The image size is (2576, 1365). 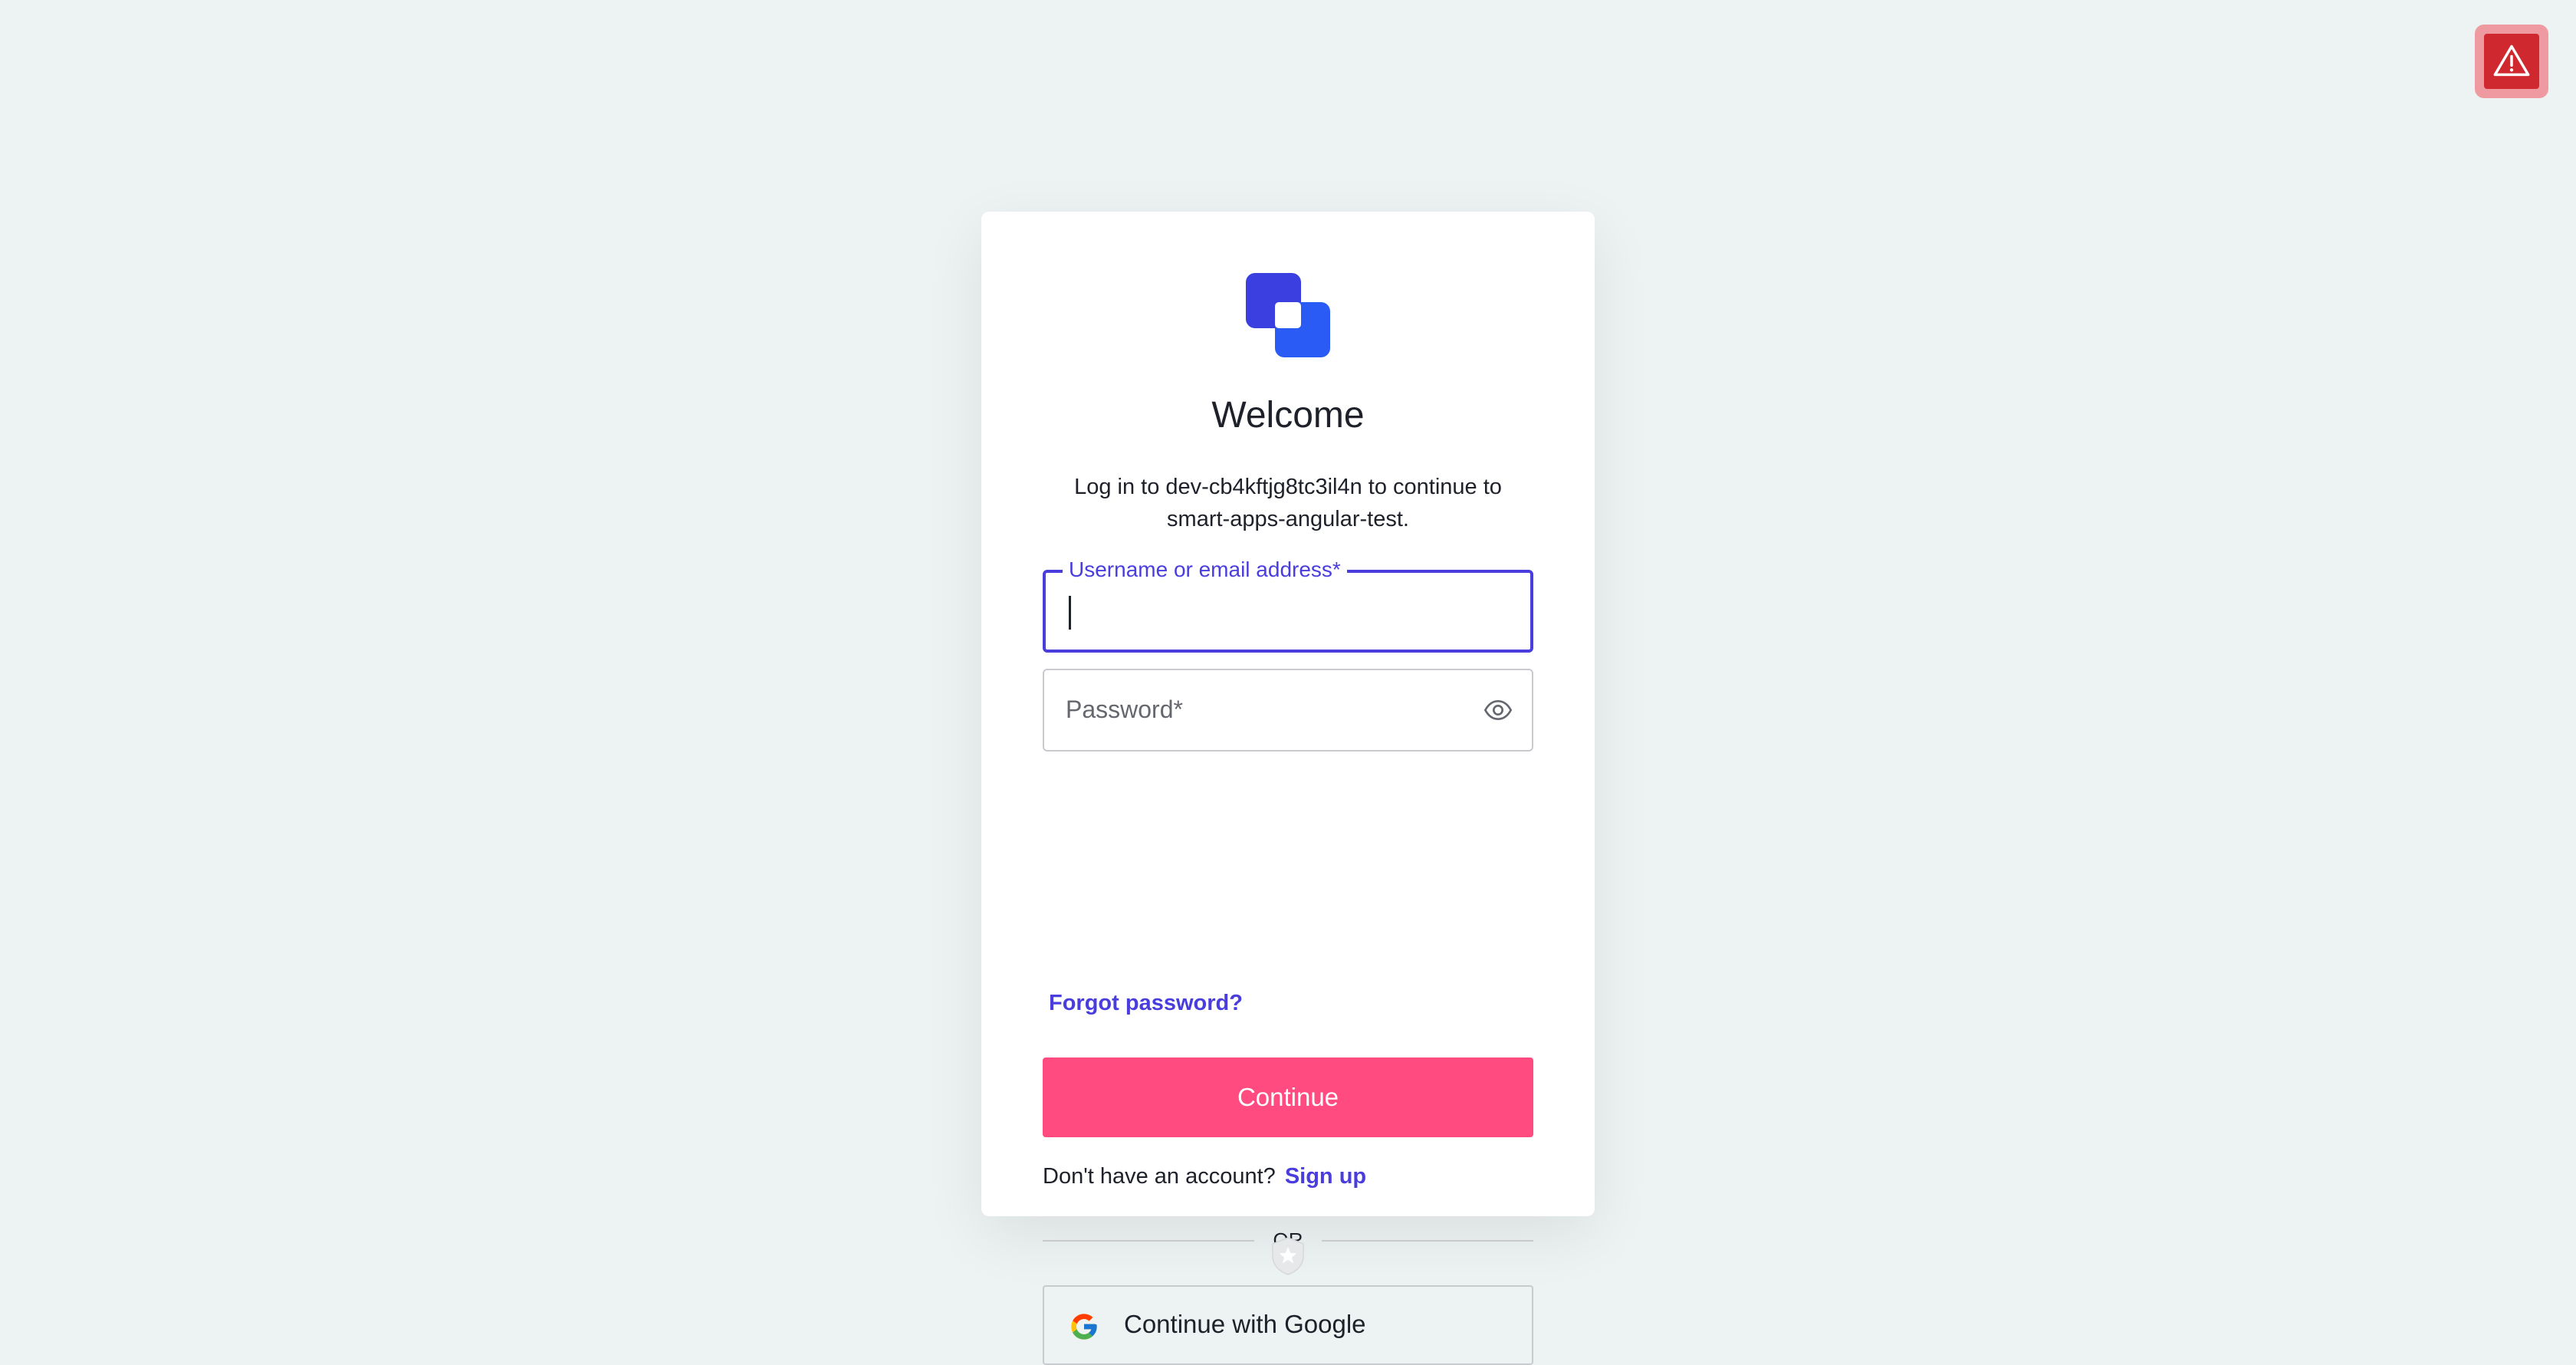 I want to click on warning-icon-container, so click(x=2512, y=62).